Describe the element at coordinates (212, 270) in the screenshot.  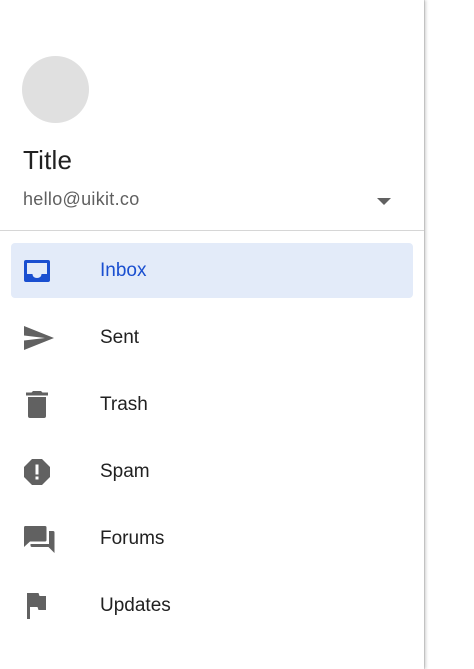
I see `nav-item-inbox: Inbox` at that location.